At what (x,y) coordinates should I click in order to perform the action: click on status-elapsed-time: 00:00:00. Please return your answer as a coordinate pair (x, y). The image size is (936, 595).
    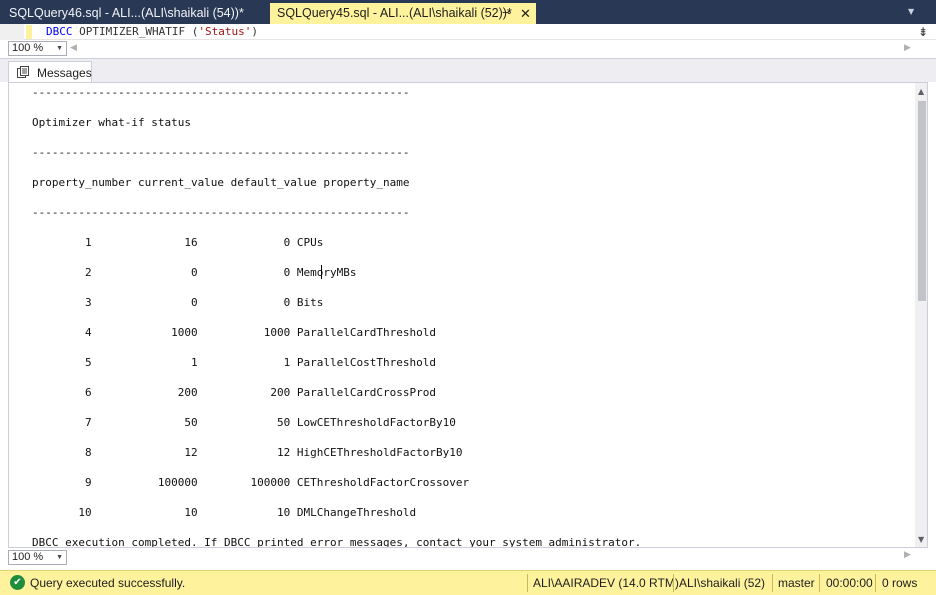
    Looking at the image, I should click on (849, 583).